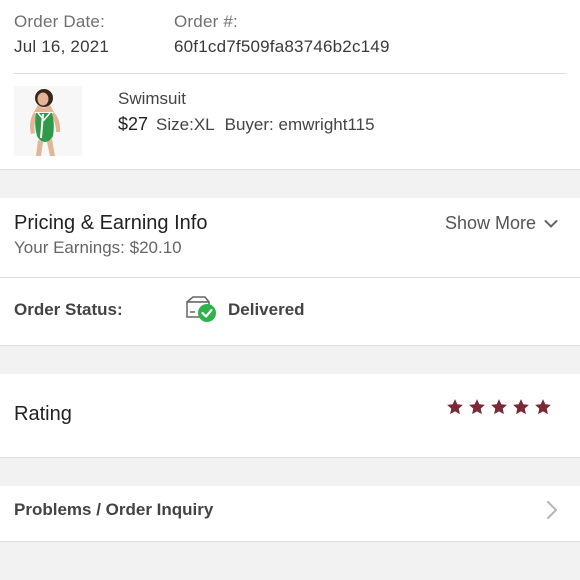 The width and height of the screenshot is (580, 580). What do you see at coordinates (300, 124) in the screenshot?
I see `item-buyer: Buyer: emwright115` at bounding box center [300, 124].